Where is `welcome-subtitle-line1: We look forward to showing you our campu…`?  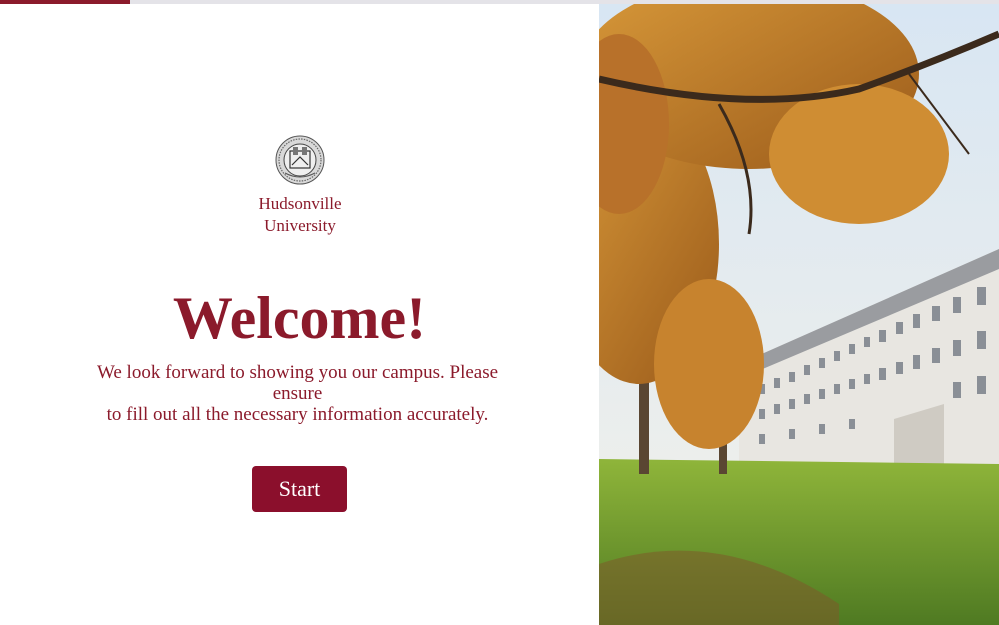 welcome-subtitle-line1: We look forward to showing you our campu… is located at coordinates (297, 383).